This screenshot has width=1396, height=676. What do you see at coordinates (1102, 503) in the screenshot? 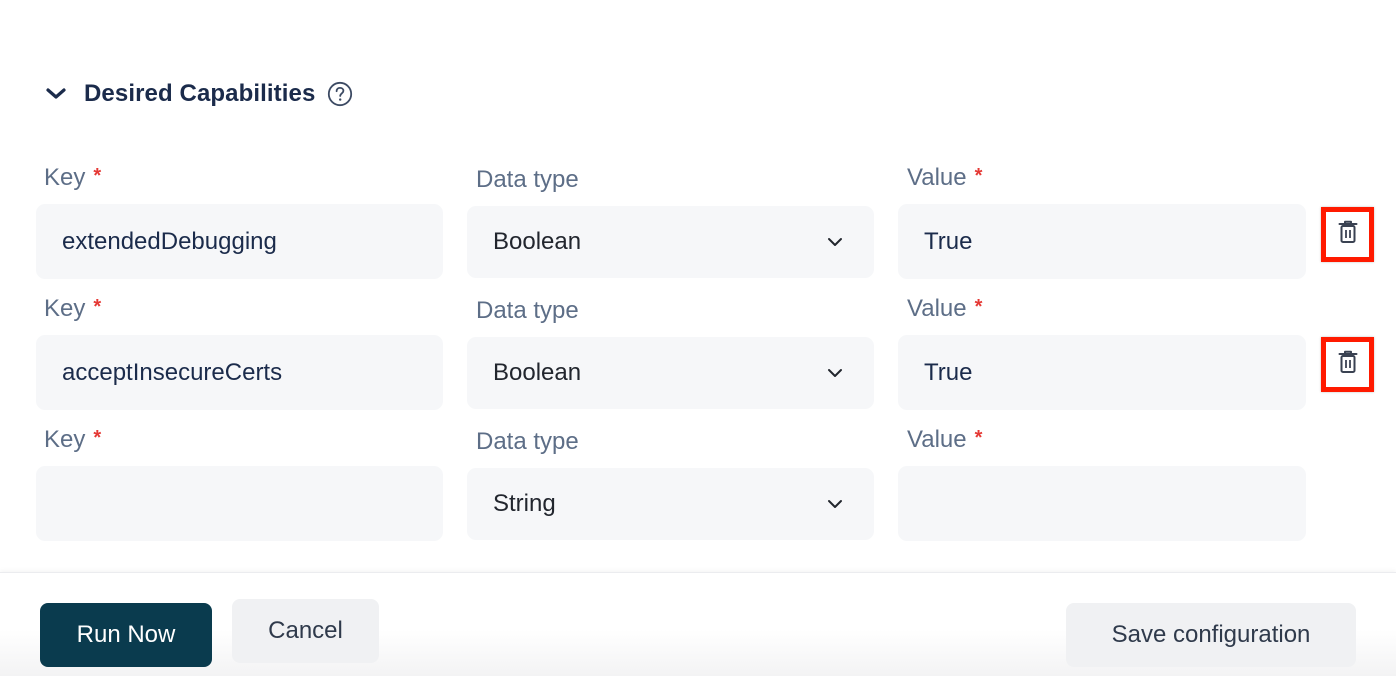
I see `value-input` at bounding box center [1102, 503].